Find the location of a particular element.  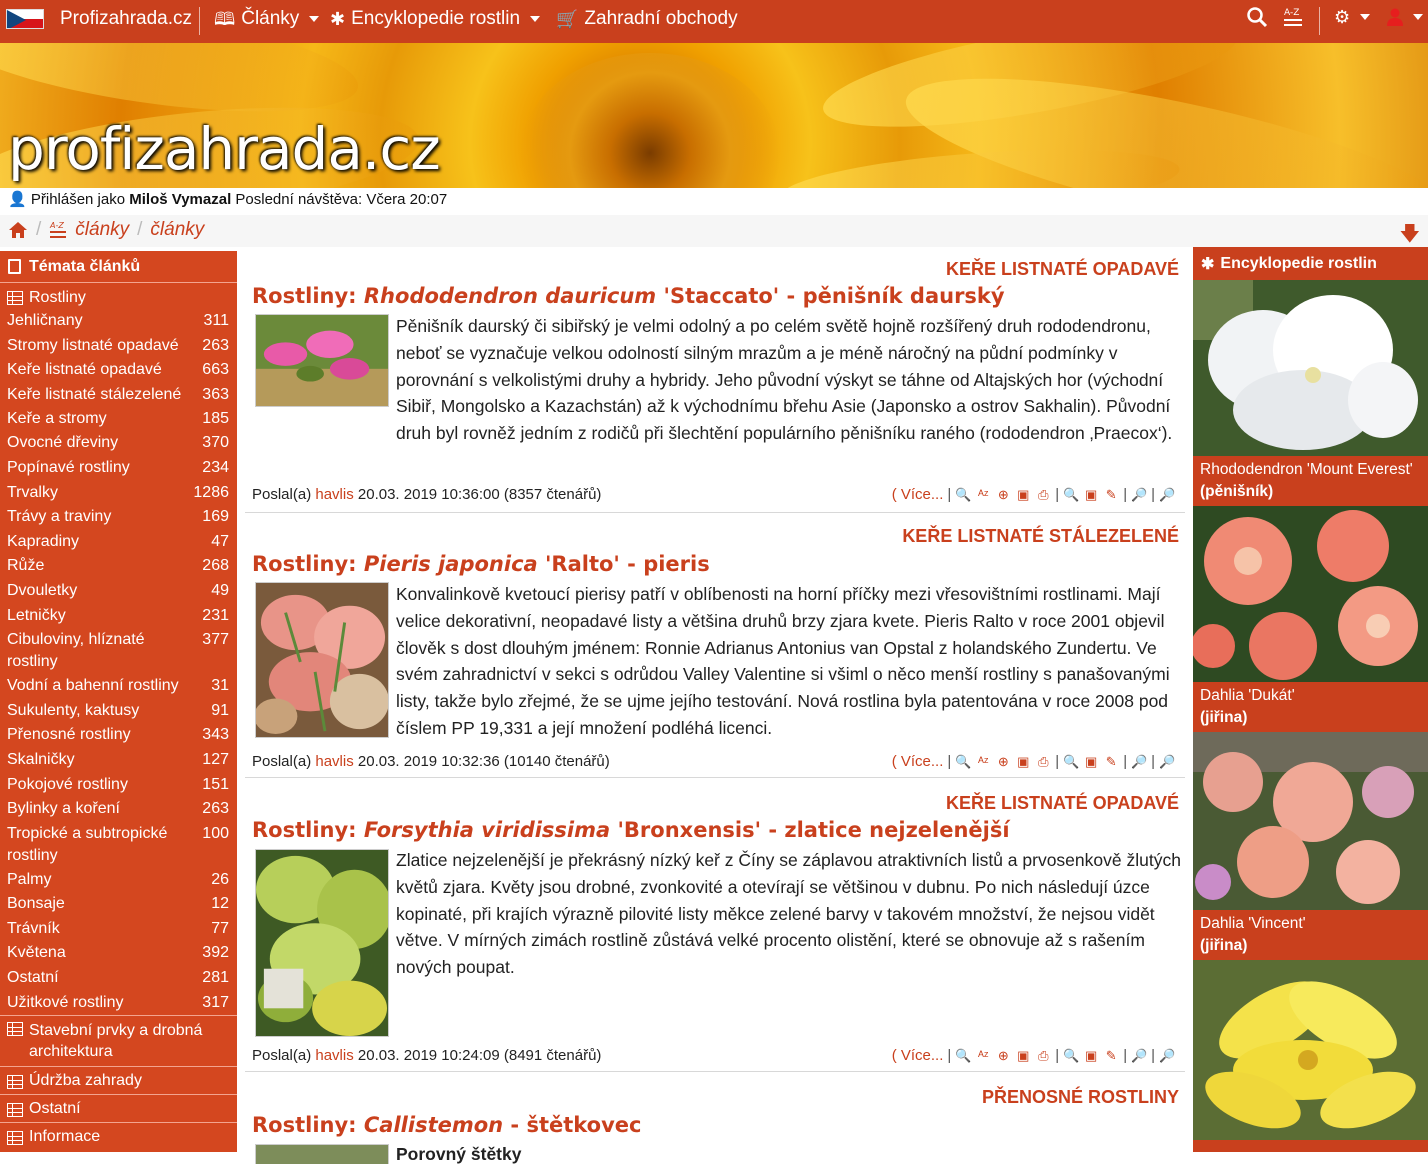

sidebar-topic-item: Keře listnaté opadavé 663 is located at coordinates (118, 370).